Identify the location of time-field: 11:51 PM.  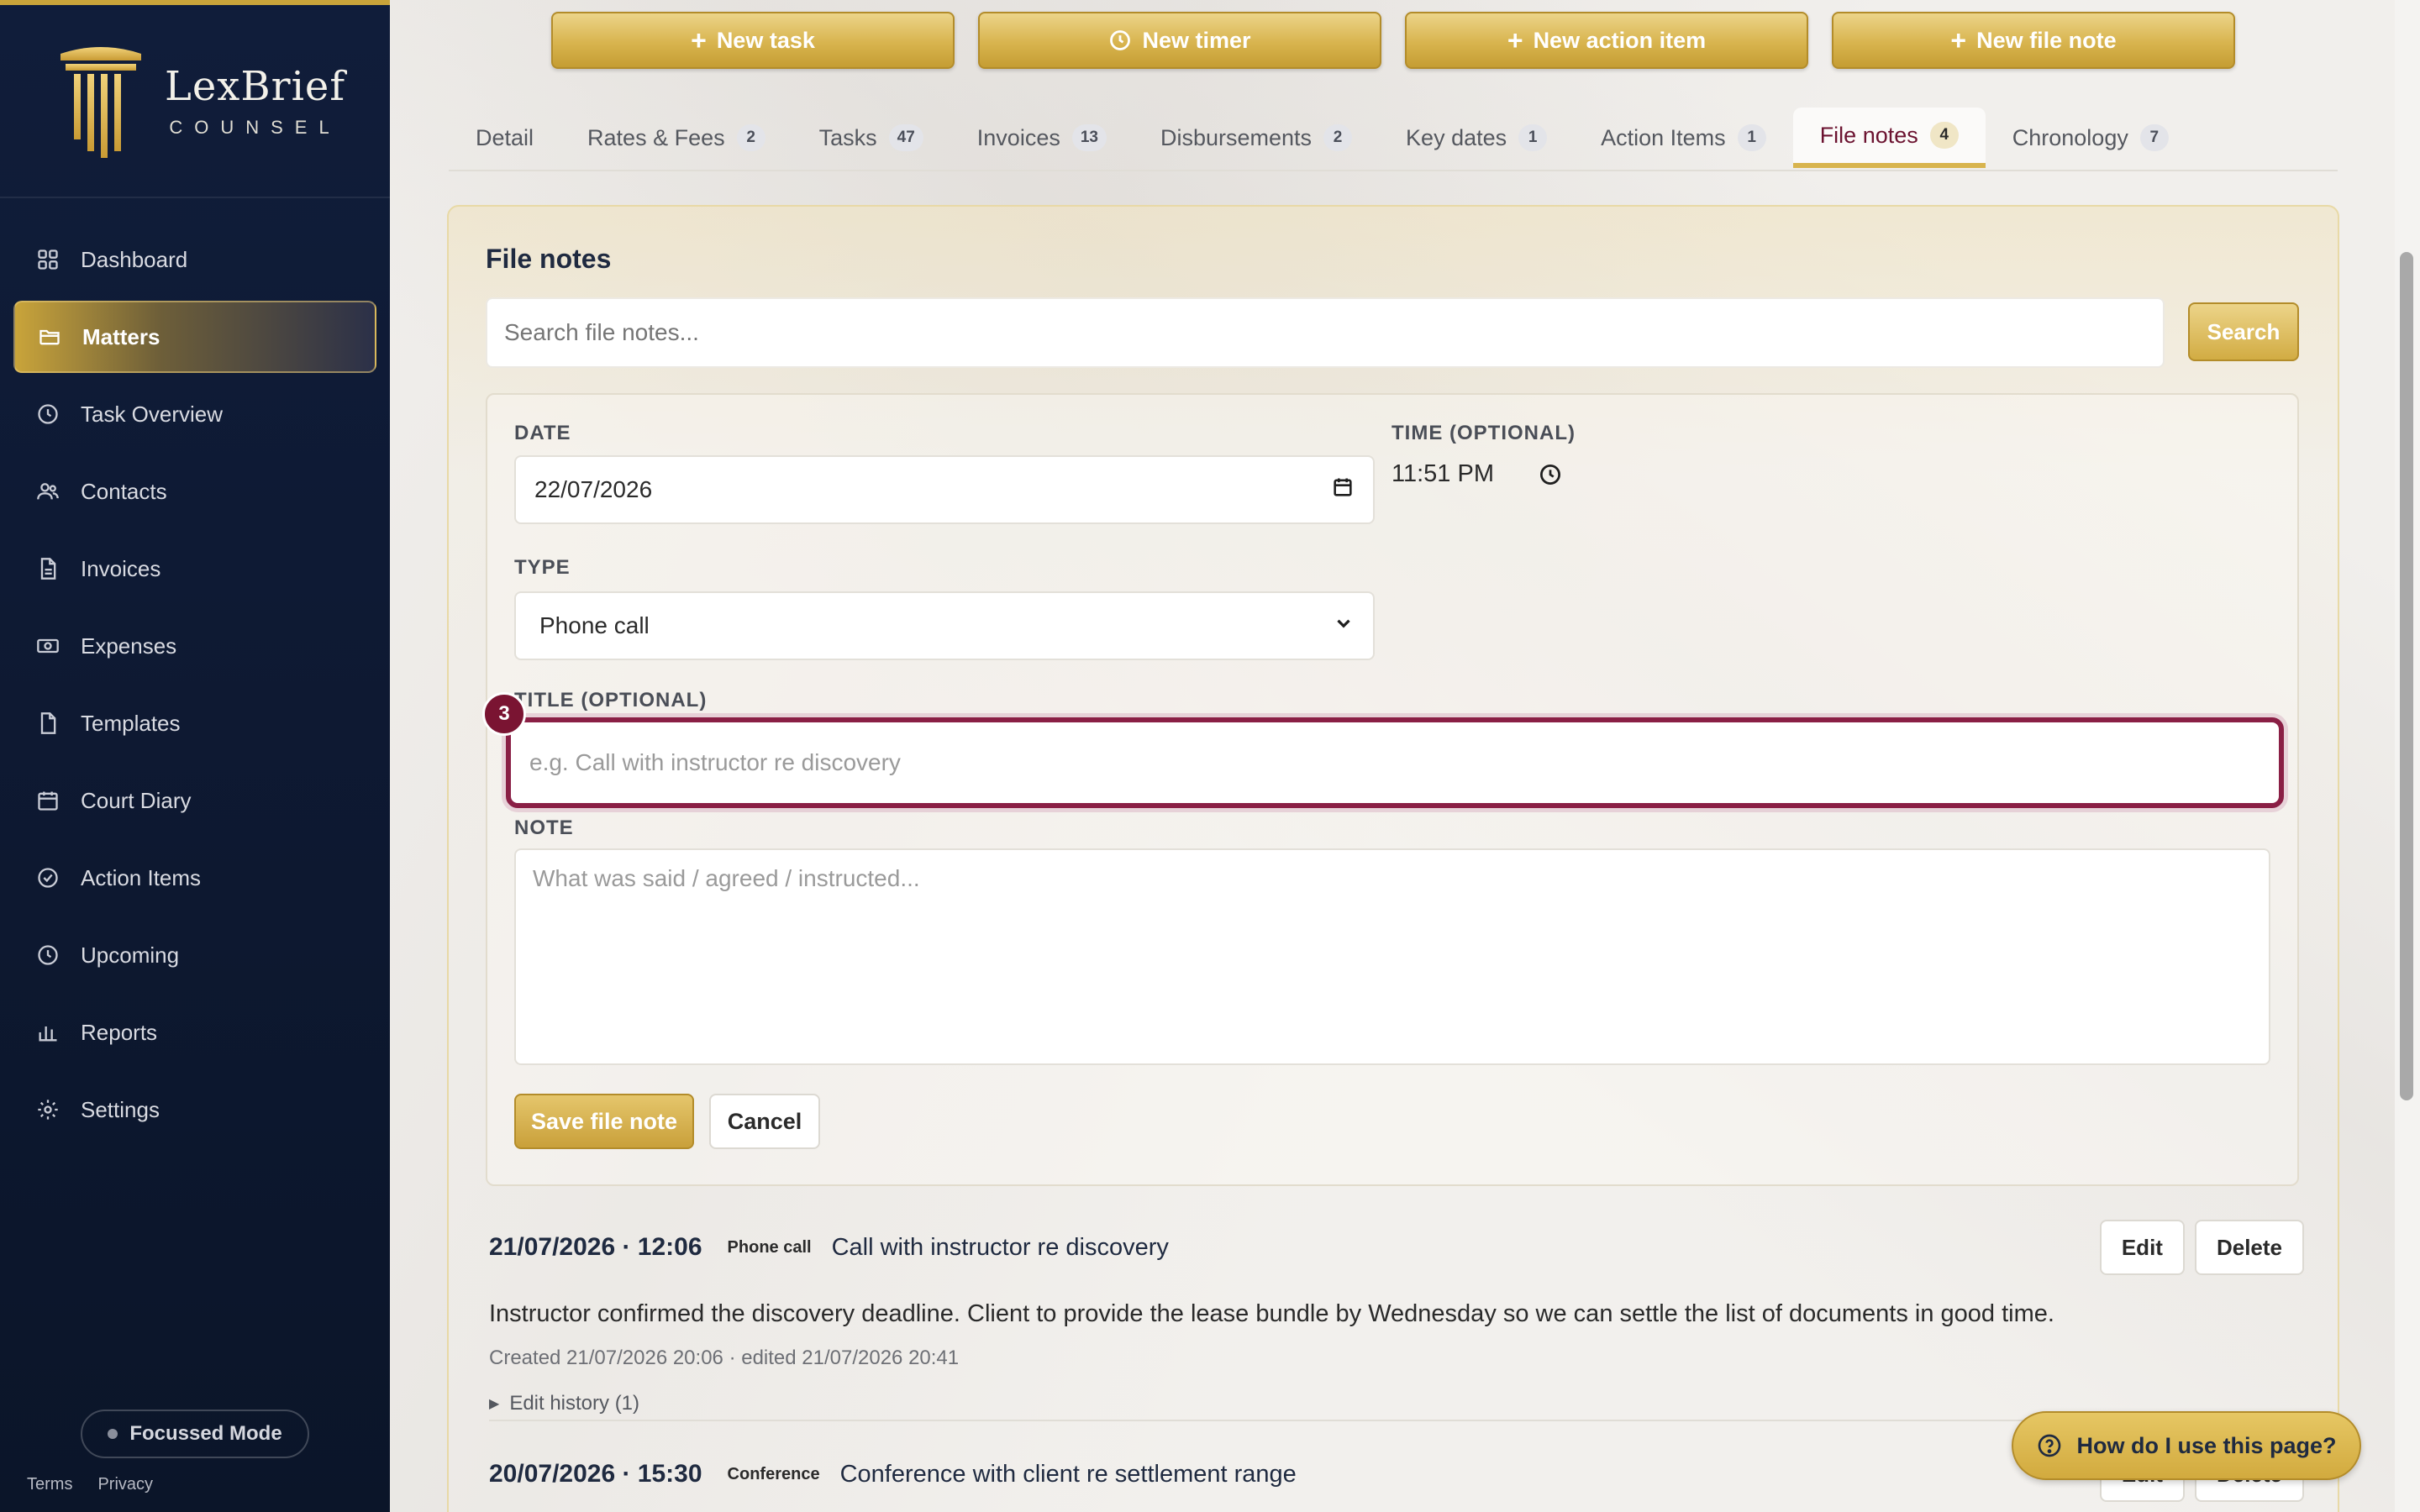
(1477, 474).